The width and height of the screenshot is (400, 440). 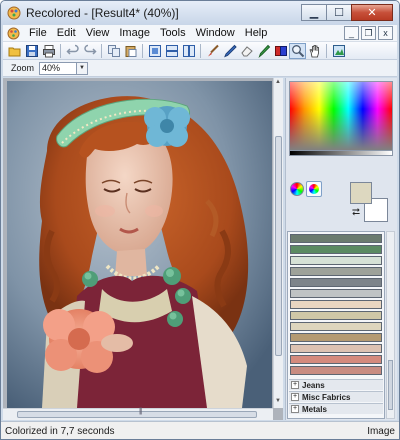 I want to click on hand-icon, so click(x=313, y=50).